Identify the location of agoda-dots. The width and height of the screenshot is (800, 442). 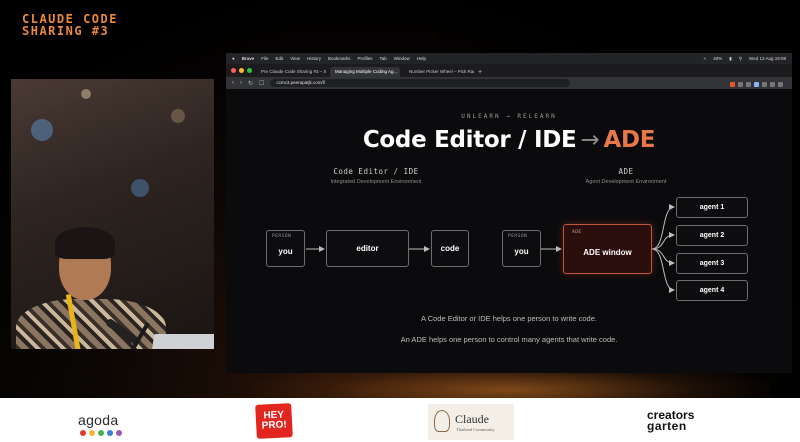
(101, 433).